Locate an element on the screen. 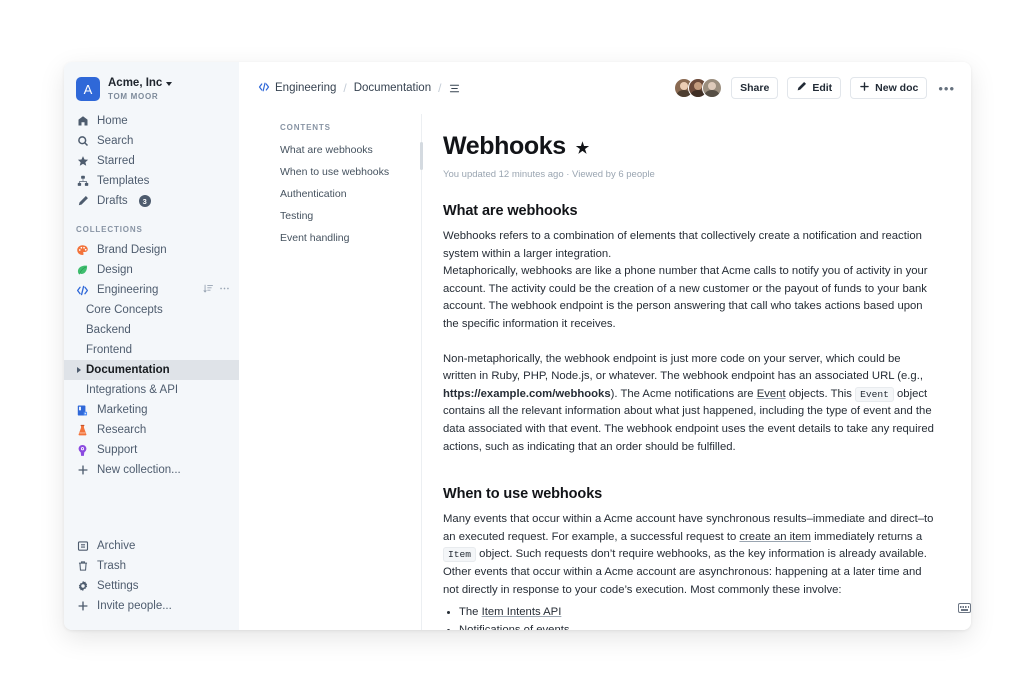 The height and width of the screenshot is (693, 1035). sidebar-item-settings: Settings is located at coordinates (151, 586).